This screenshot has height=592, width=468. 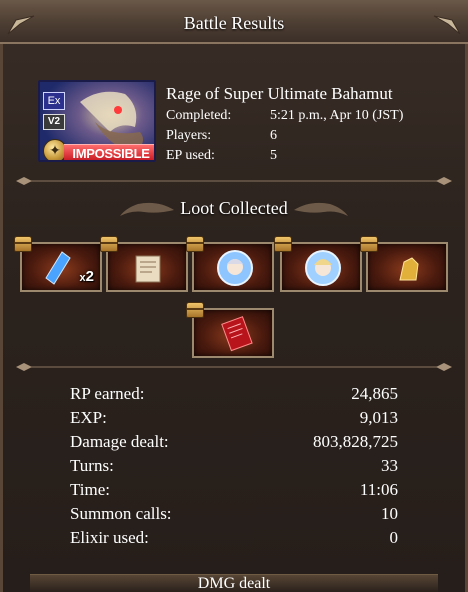 What do you see at coordinates (119, 441) in the screenshot?
I see `stat-label: Damage dealt:` at bounding box center [119, 441].